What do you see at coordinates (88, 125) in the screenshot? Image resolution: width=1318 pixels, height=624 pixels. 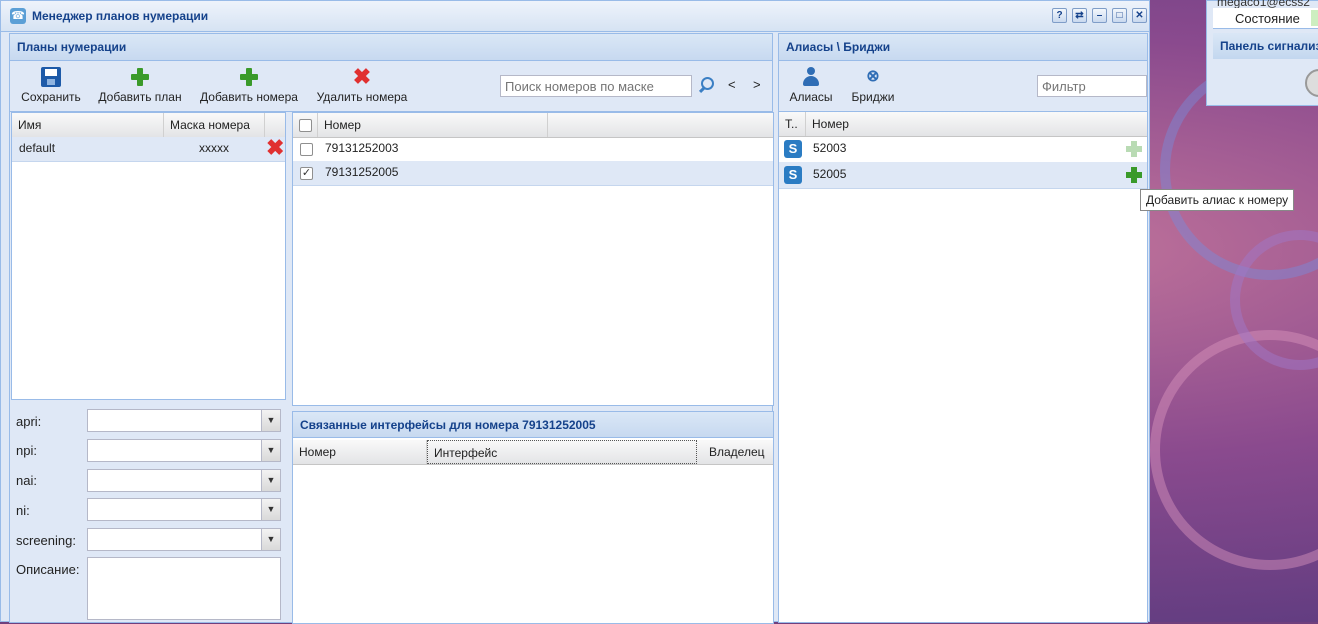 I see `column-name: Имя` at bounding box center [88, 125].